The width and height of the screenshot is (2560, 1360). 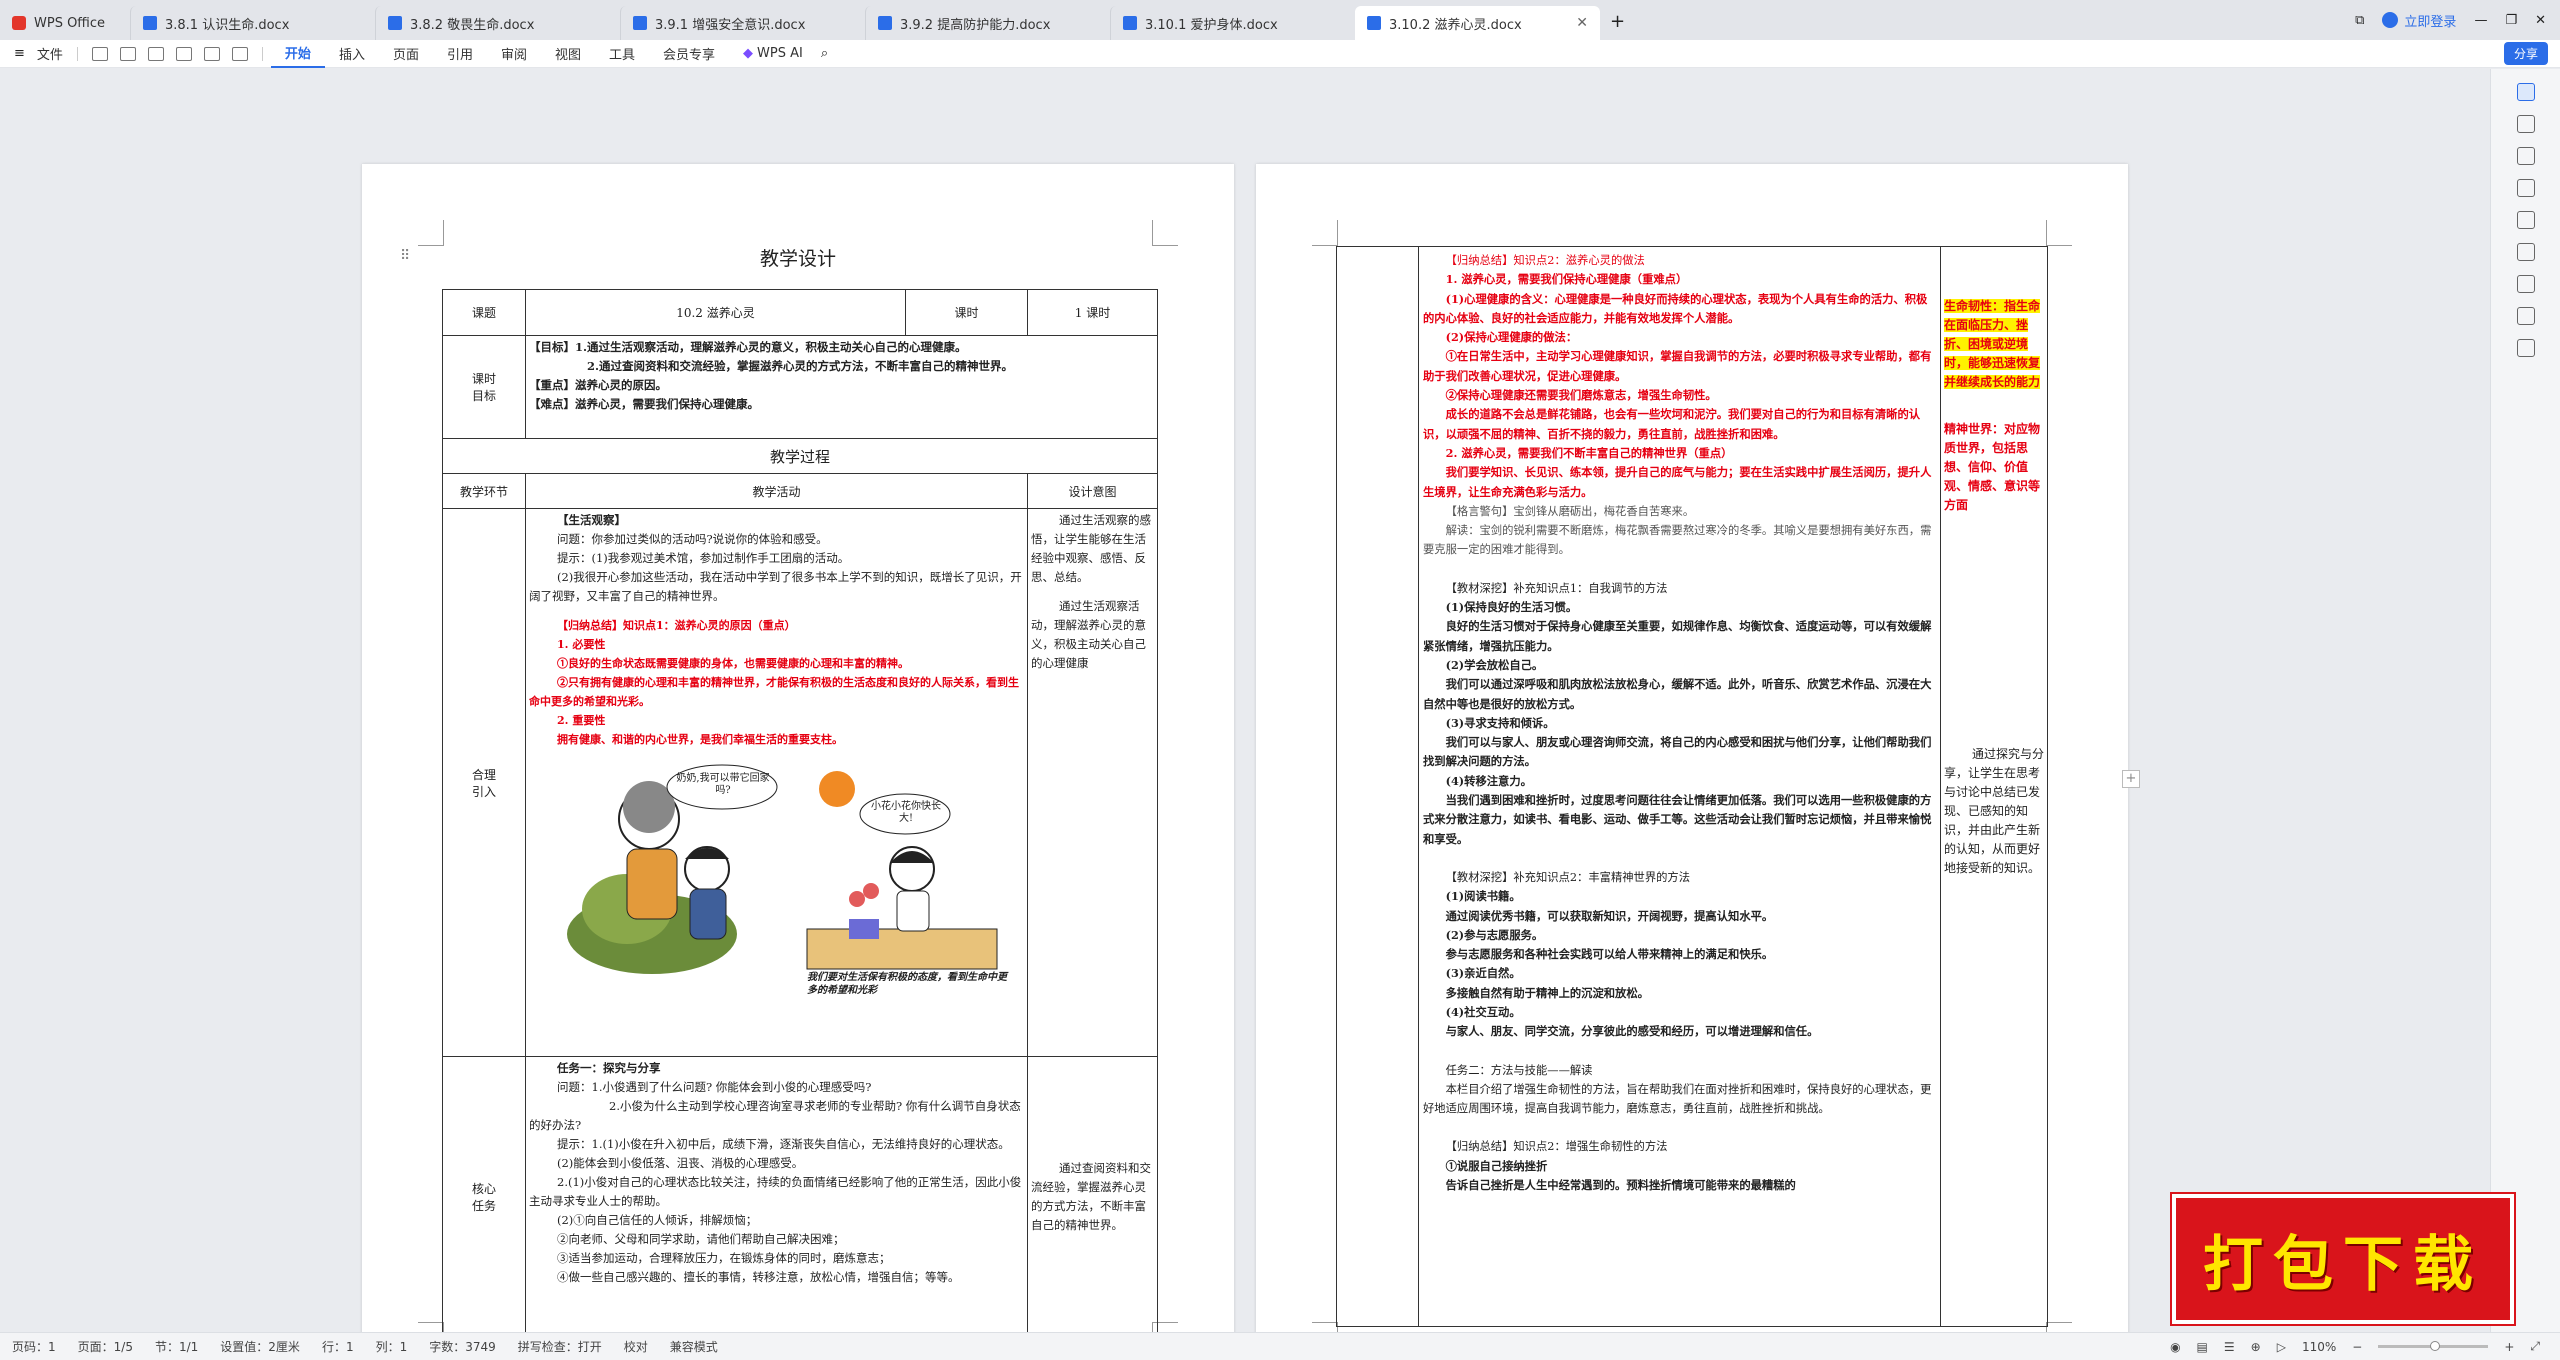 I want to click on tab-doc-3-10-1: 3.10.1 爱护身体.docx, so click(x=1232, y=23).